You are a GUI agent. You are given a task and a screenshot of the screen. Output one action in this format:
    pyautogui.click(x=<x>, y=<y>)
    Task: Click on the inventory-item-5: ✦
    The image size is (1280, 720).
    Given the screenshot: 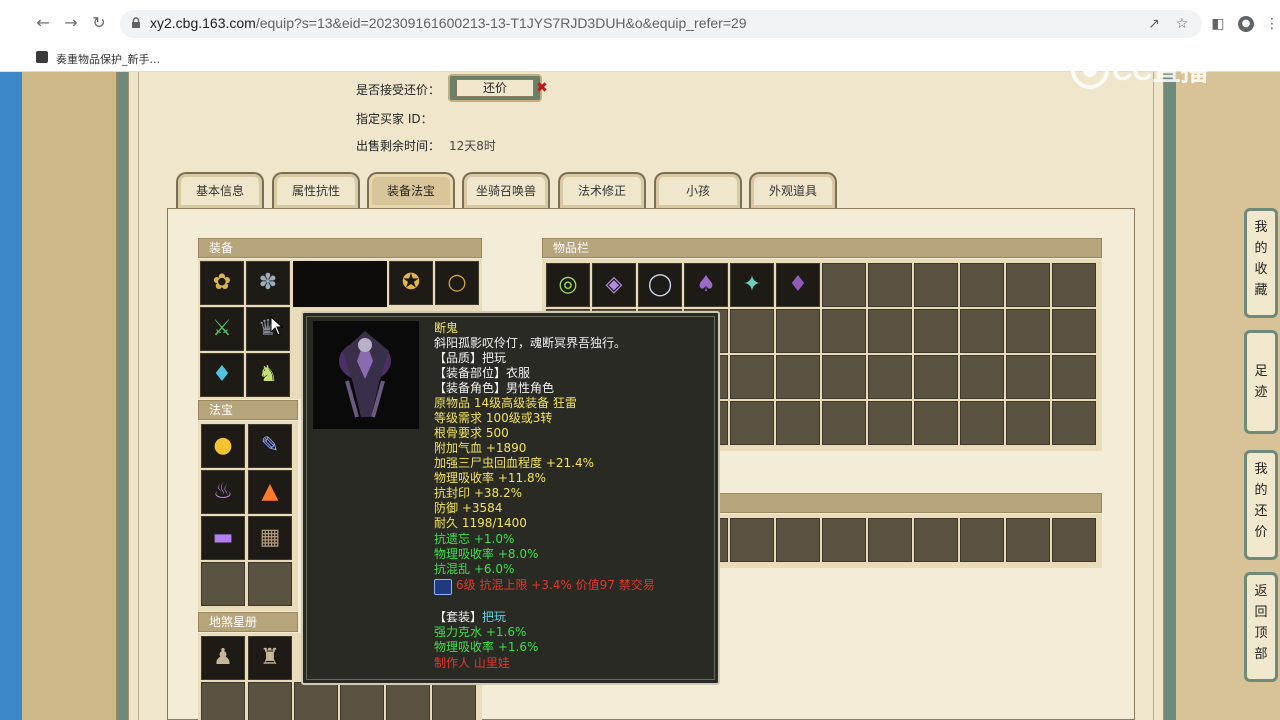 What is the action you would take?
    pyautogui.click(x=752, y=285)
    